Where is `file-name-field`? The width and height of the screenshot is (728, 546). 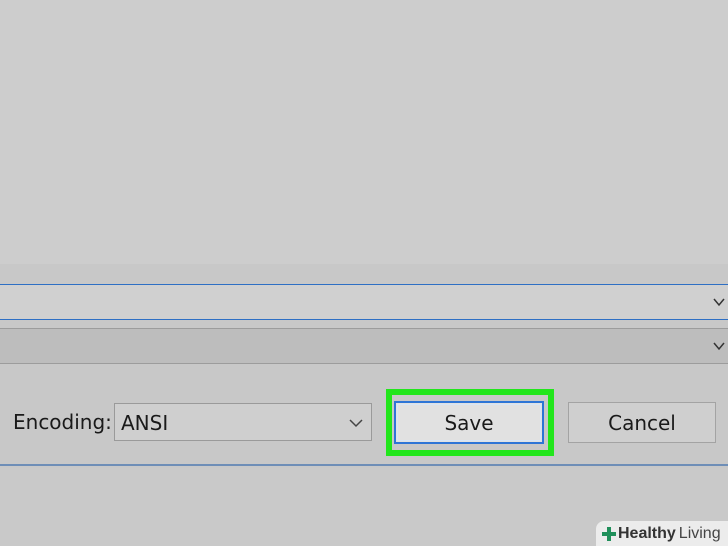
file-name-field is located at coordinates (364, 302).